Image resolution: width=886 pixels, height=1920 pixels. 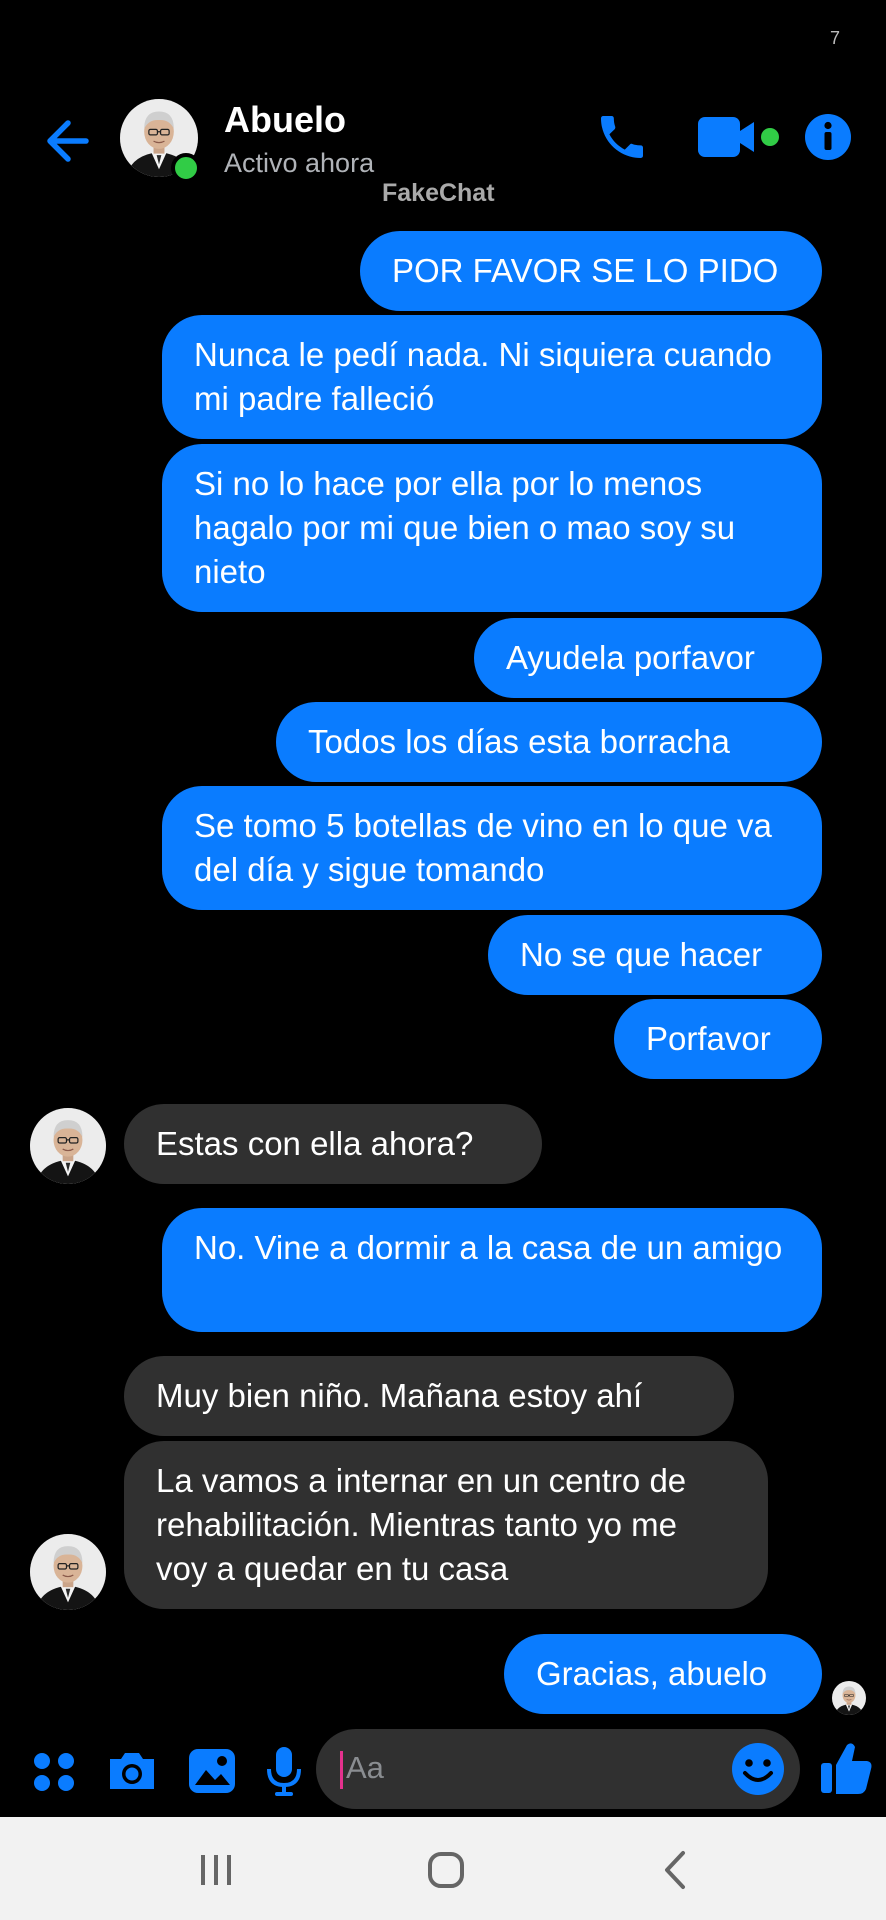 I want to click on more-actions-button, so click(x=54, y=1771).